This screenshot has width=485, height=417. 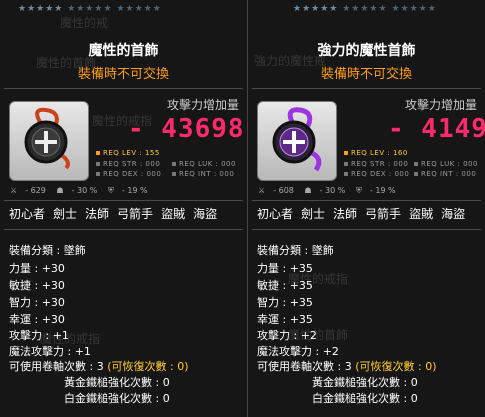 I want to click on purple-cross-pendant-icon, so click(x=297, y=139).